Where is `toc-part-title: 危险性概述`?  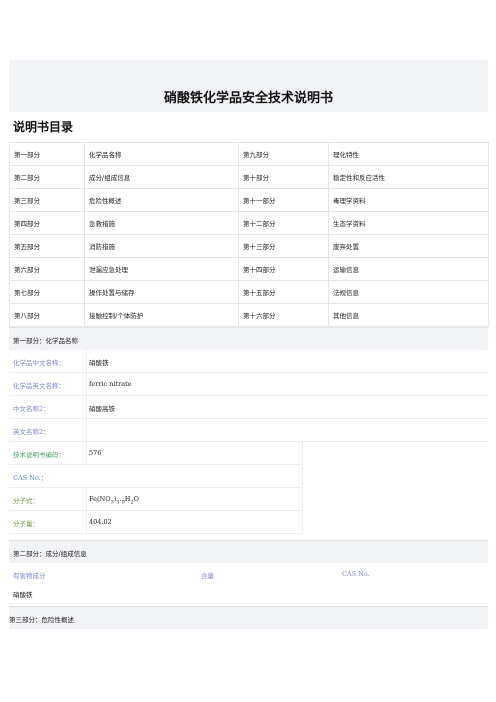 toc-part-title: 危险性概述 is located at coordinates (161, 200).